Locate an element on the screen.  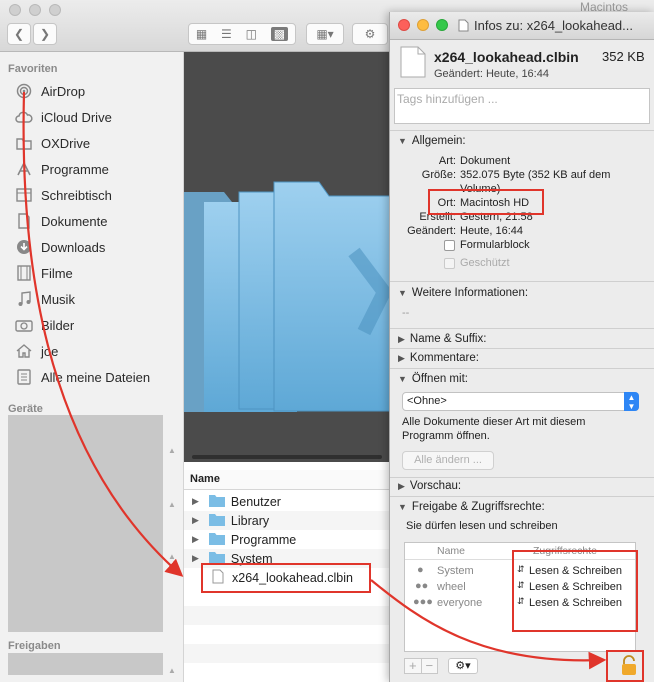
shares-list-redacted is located at coordinates (85, 664).